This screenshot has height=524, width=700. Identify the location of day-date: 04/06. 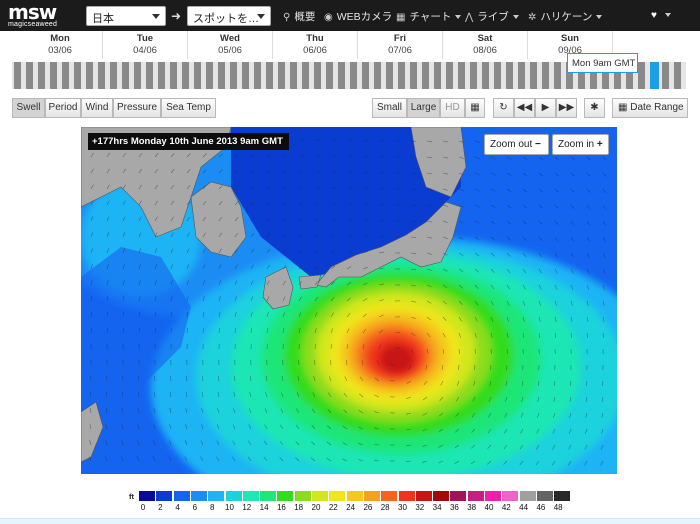
(145, 50).